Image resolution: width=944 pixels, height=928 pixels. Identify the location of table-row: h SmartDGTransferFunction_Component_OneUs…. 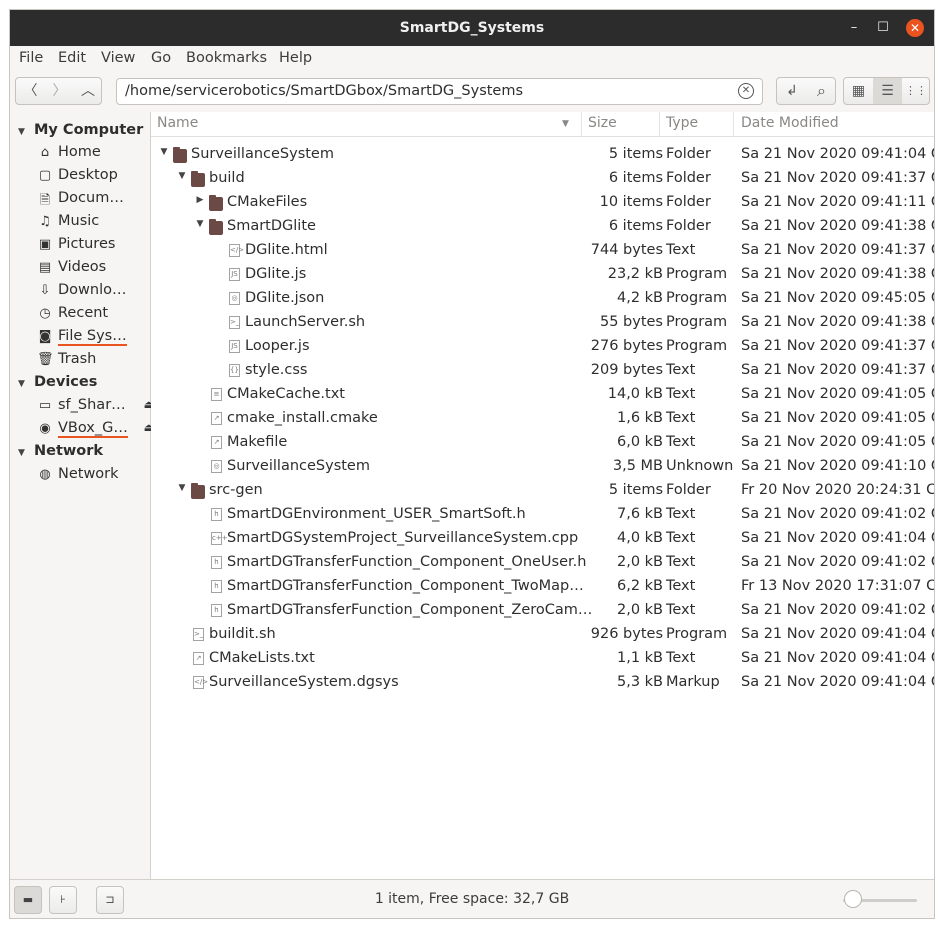
(542, 563).